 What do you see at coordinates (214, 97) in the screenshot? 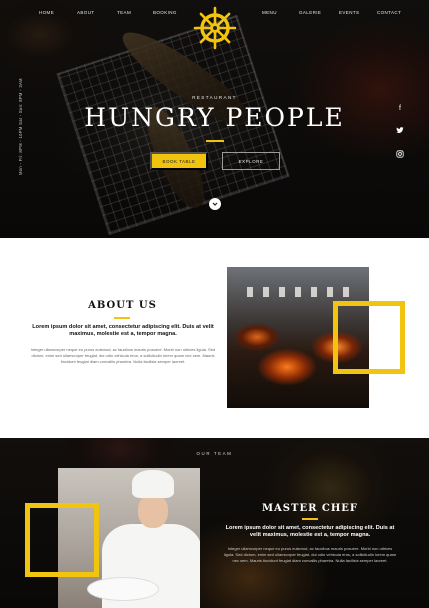
I see `hero-eyebrow: RESTAURANT` at bounding box center [214, 97].